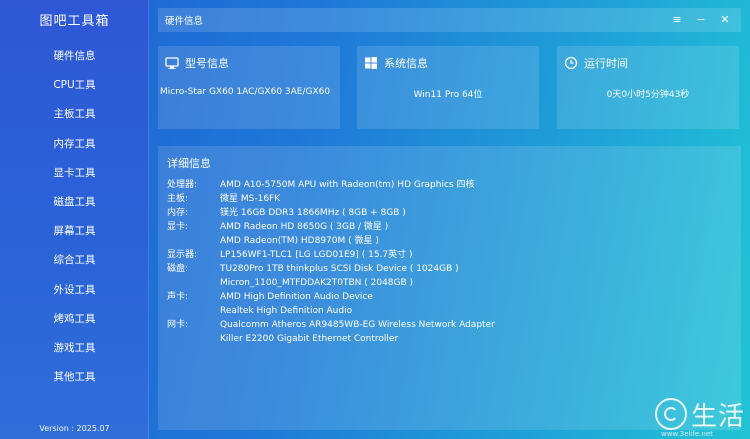  What do you see at coordinates (184, 21) in the screenshot?
I see `page-title: 硬件信息` at bounding box center [184, 21].